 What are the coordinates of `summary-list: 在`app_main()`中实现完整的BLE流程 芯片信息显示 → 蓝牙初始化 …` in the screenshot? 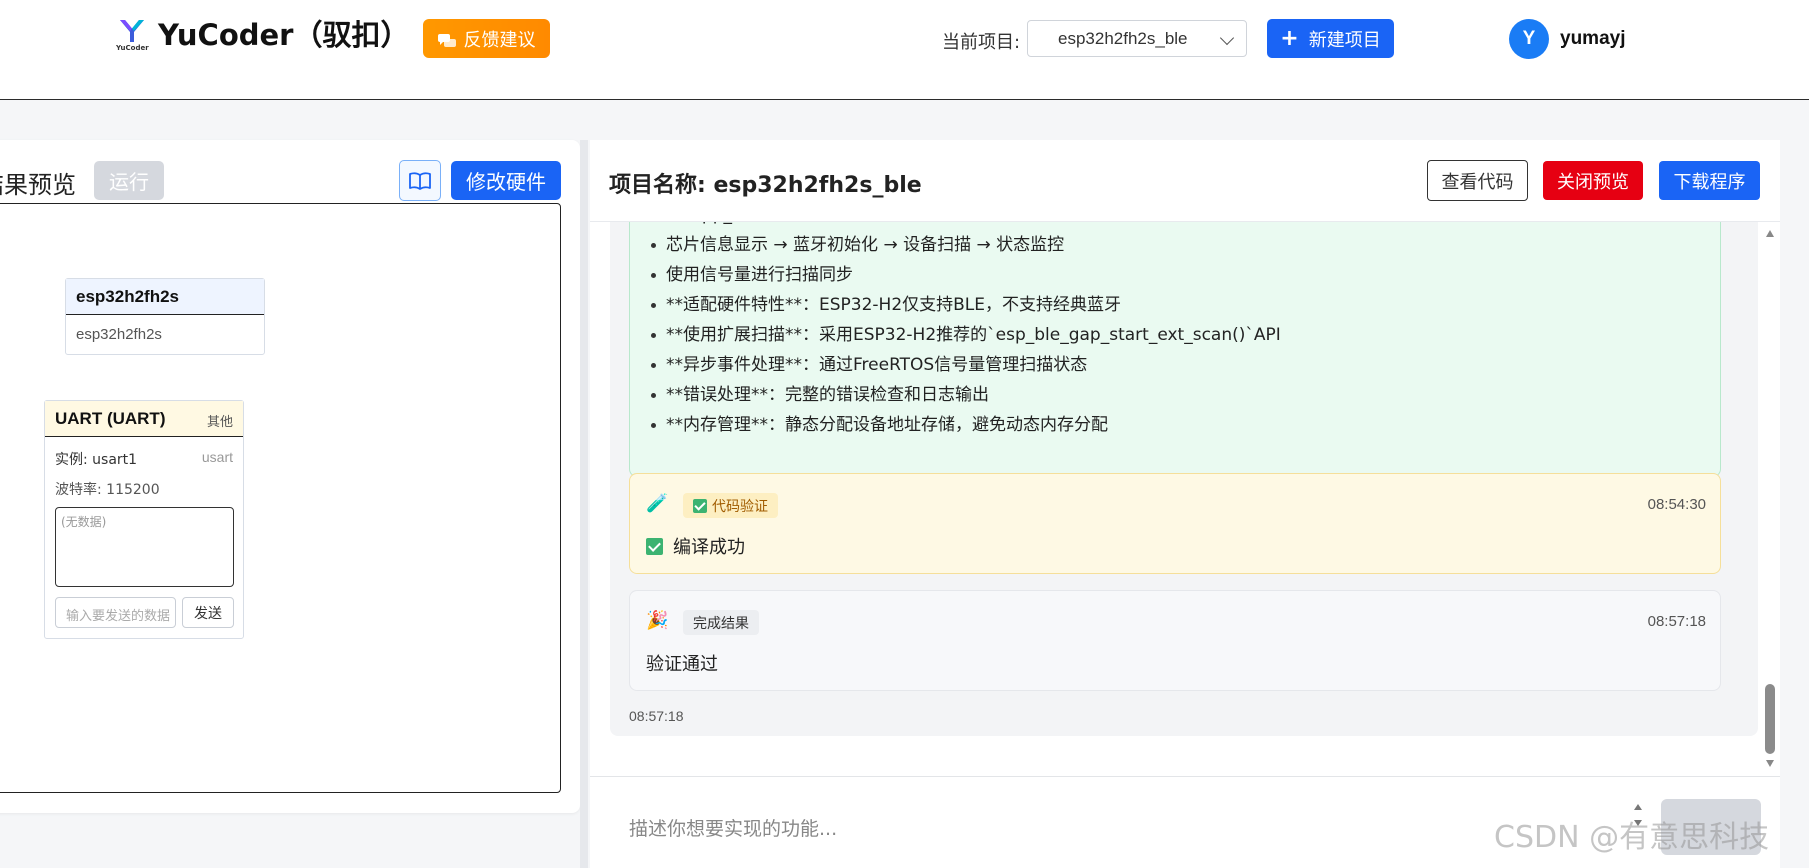 It's located at (966, 331).